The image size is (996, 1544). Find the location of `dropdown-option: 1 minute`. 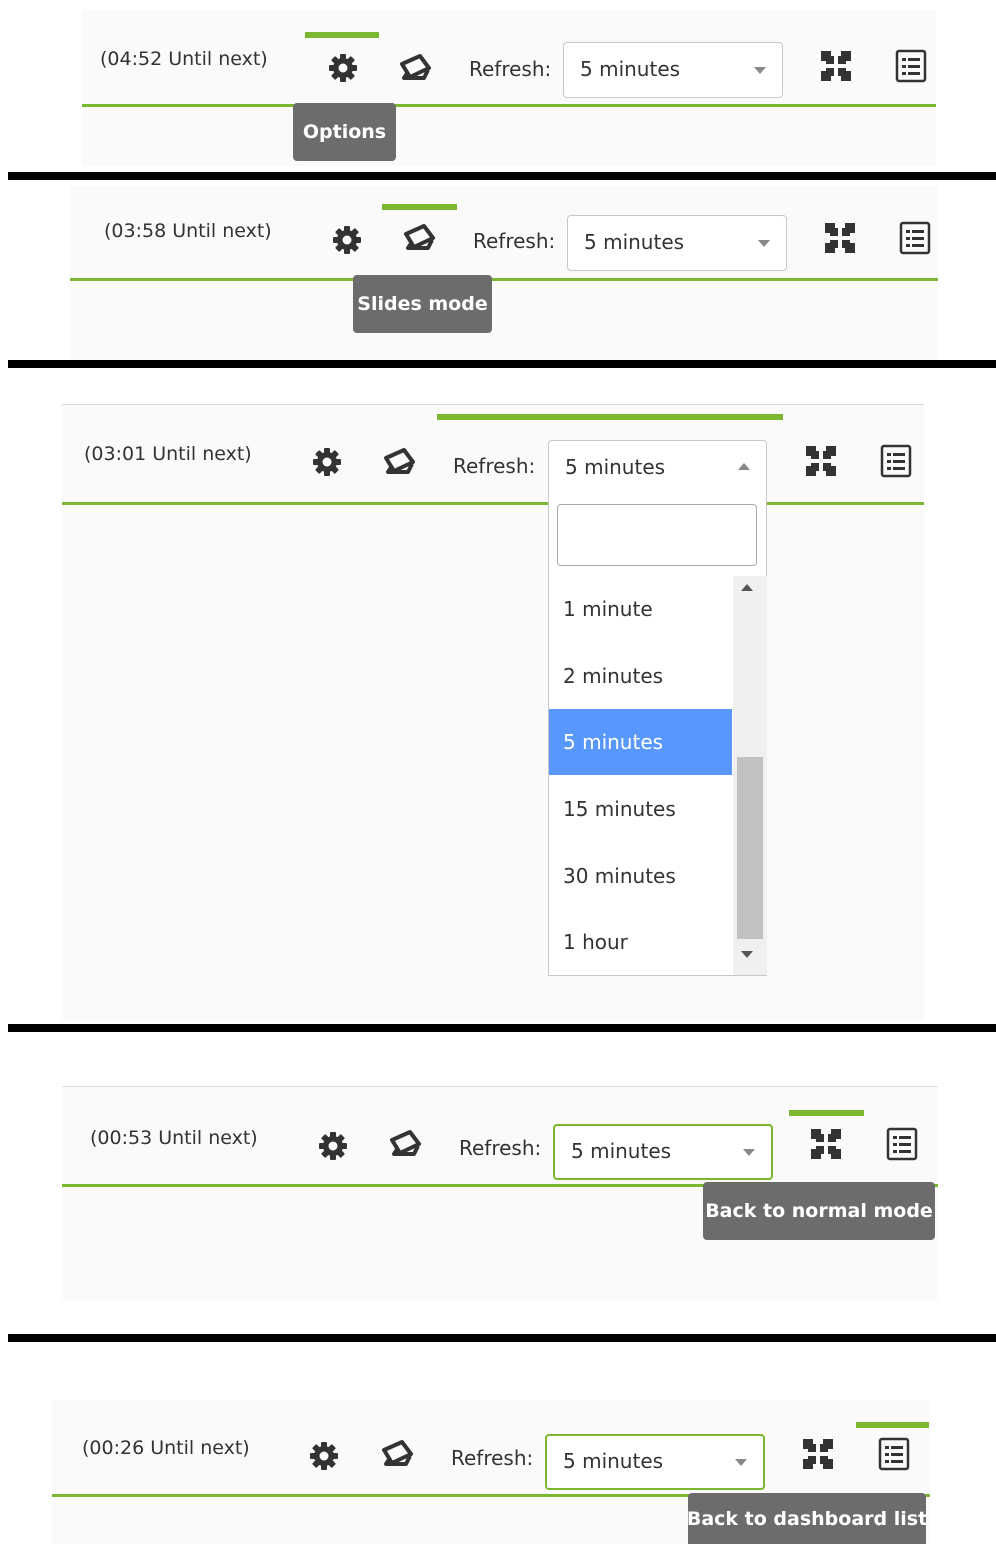

dropdown-option: 1 minute is located at coordinates (640, 609).